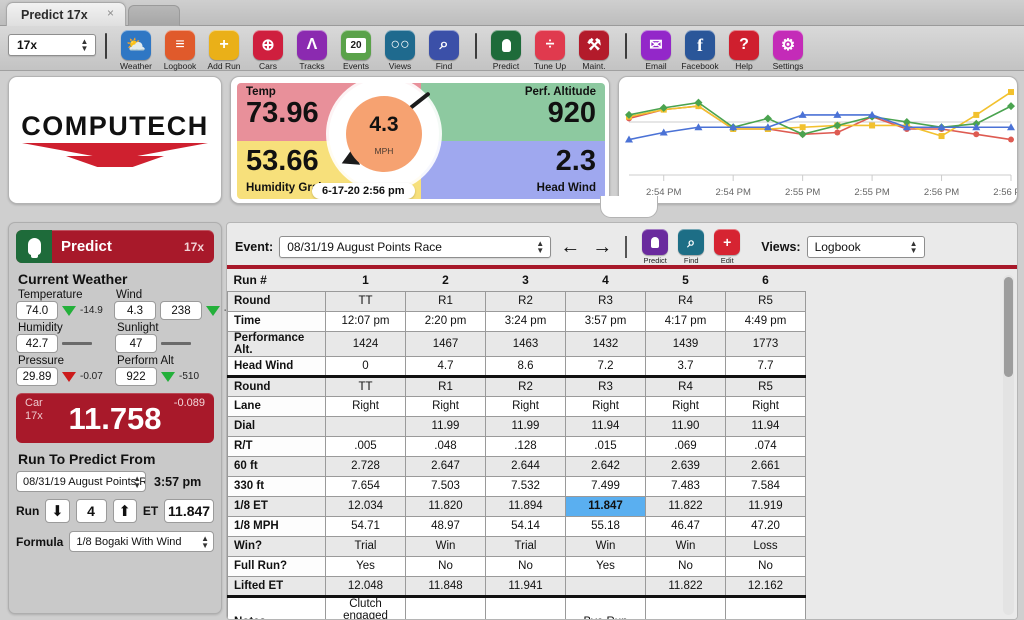  I want to click on table-cell: R2, so click(525, 386).